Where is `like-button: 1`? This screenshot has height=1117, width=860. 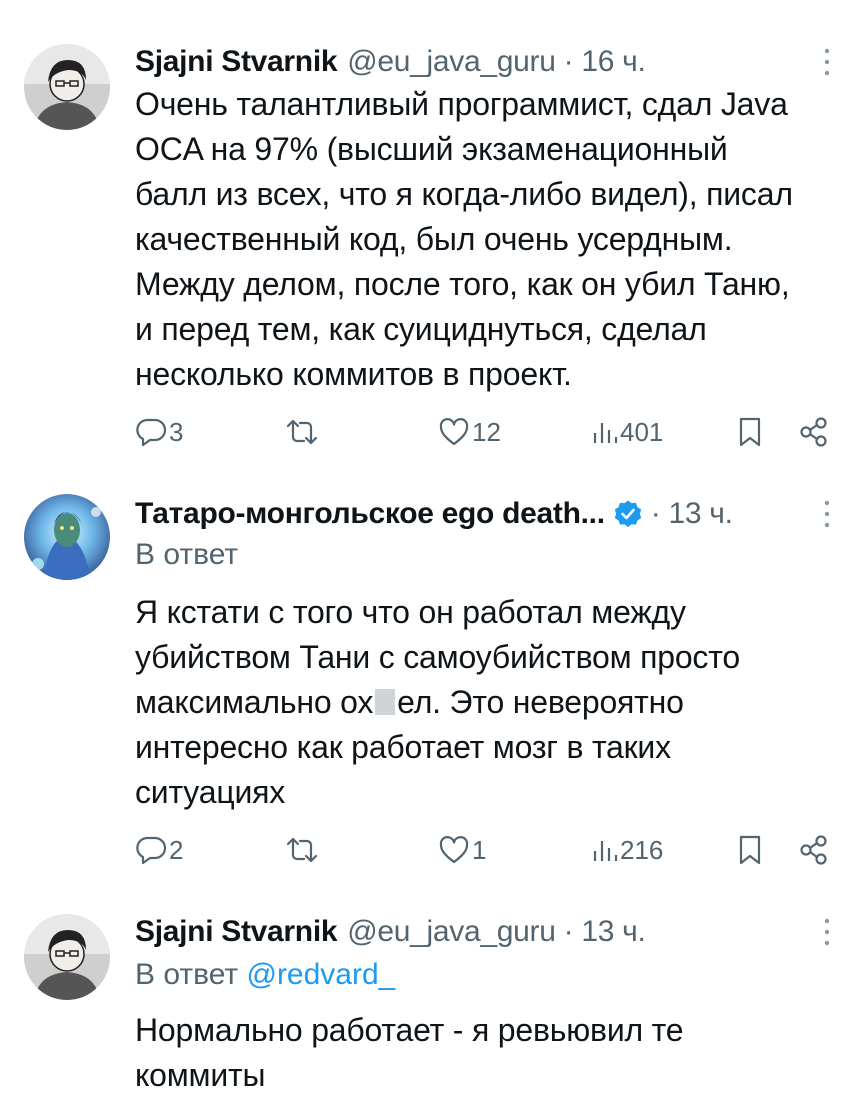 like-button: 1 is located at coordinates (462, 850).